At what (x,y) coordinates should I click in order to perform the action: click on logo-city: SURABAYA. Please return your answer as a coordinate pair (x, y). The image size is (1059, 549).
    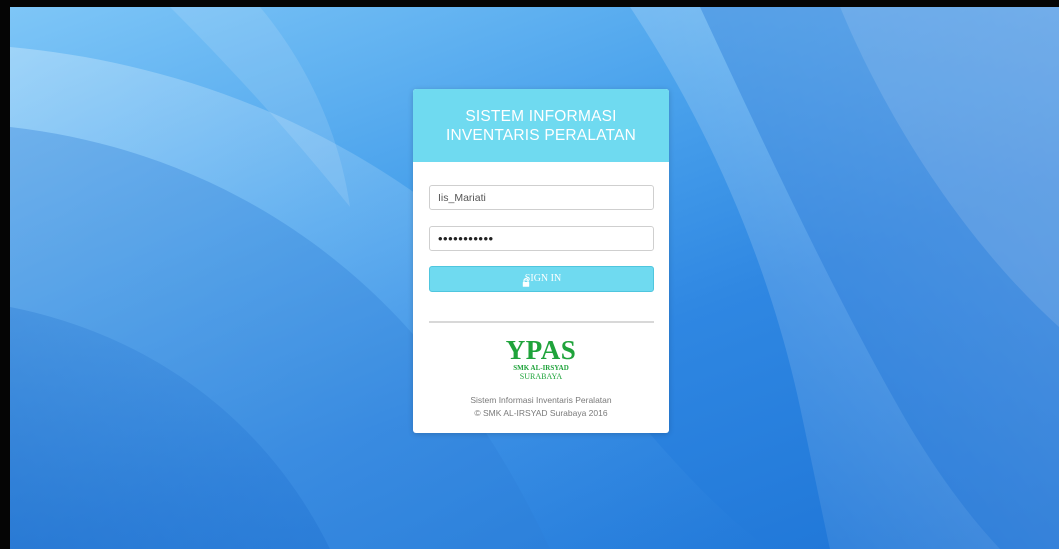
    Looking at the image, I should click on (541, 376).